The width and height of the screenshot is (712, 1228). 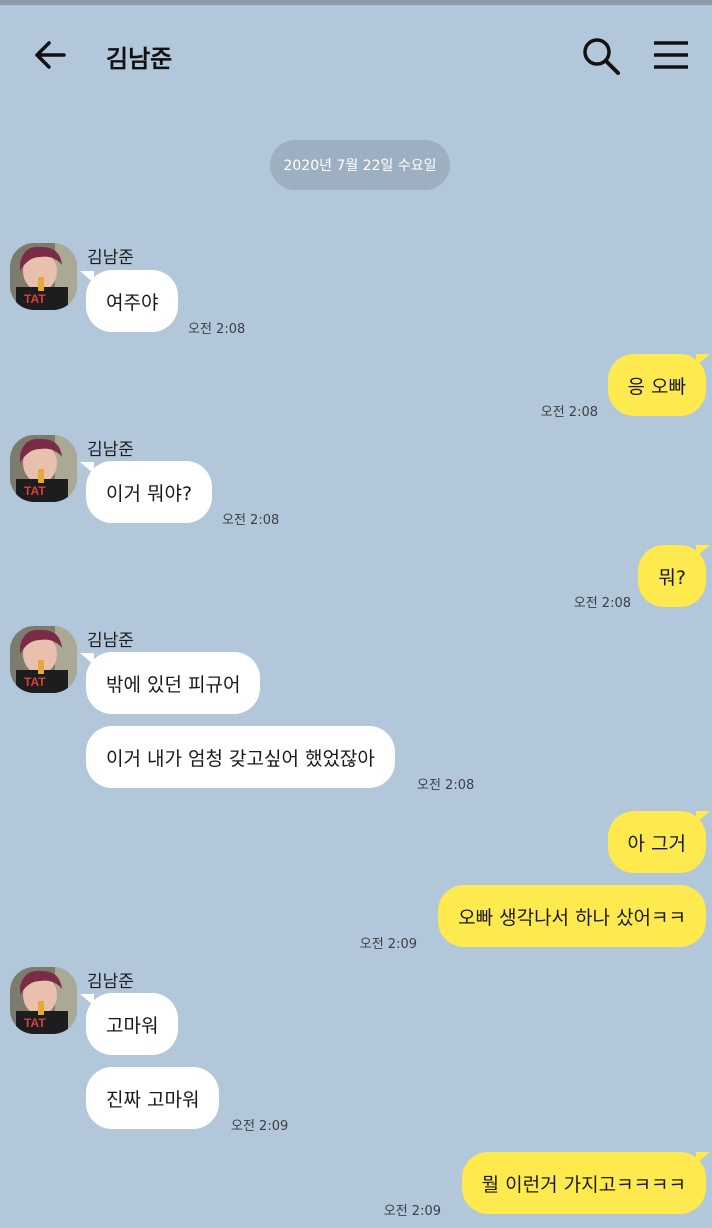 What do you see at coordinates (153, 1098) in the screenshot?
I see `message-bubble-incoming: 진짜 고마워` at bounding box center [153, 1098].